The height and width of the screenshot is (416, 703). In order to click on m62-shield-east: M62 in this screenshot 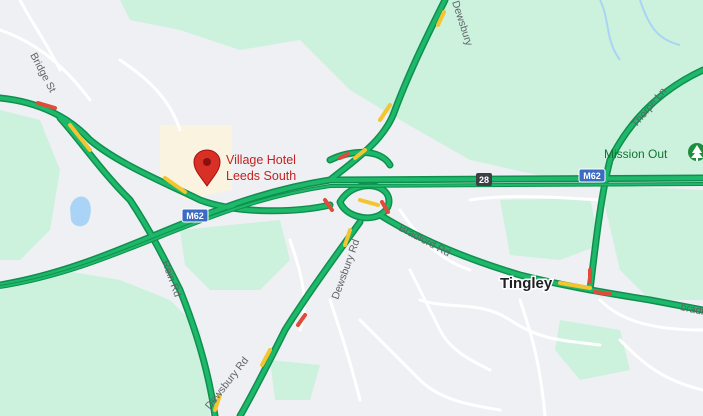, I will do `click(592, 175)`.